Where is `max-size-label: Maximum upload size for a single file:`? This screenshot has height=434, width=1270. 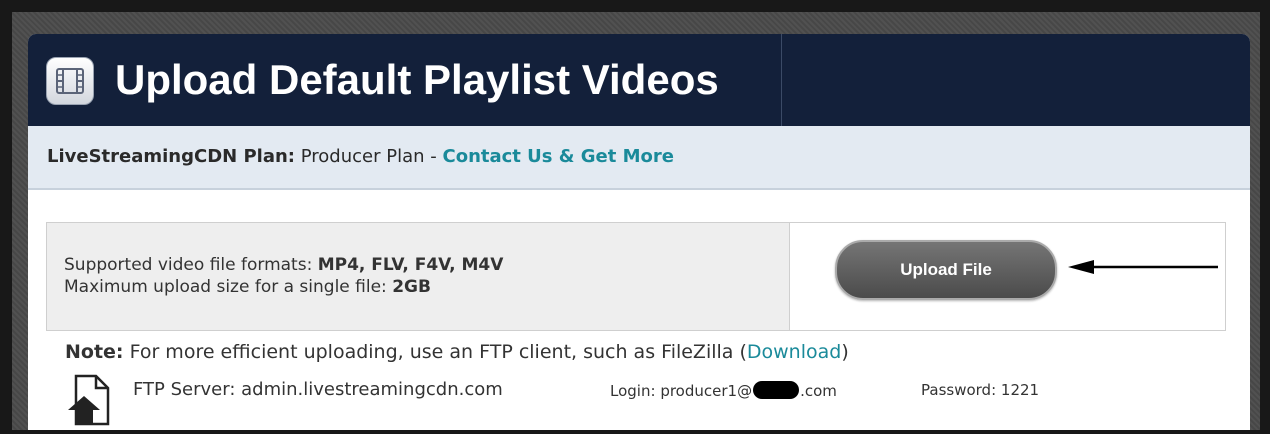 max-size-label: Maximum upload size for a single file: is located at coordinates (225, 287).